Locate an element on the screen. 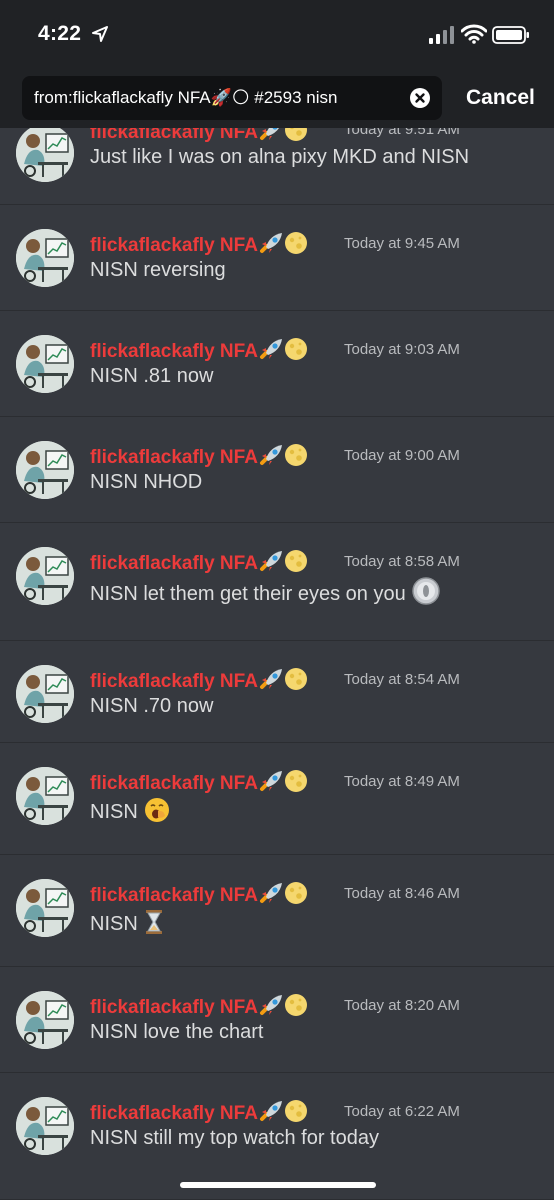  message-content: NISN reversing is located at coordinates (158, 270).